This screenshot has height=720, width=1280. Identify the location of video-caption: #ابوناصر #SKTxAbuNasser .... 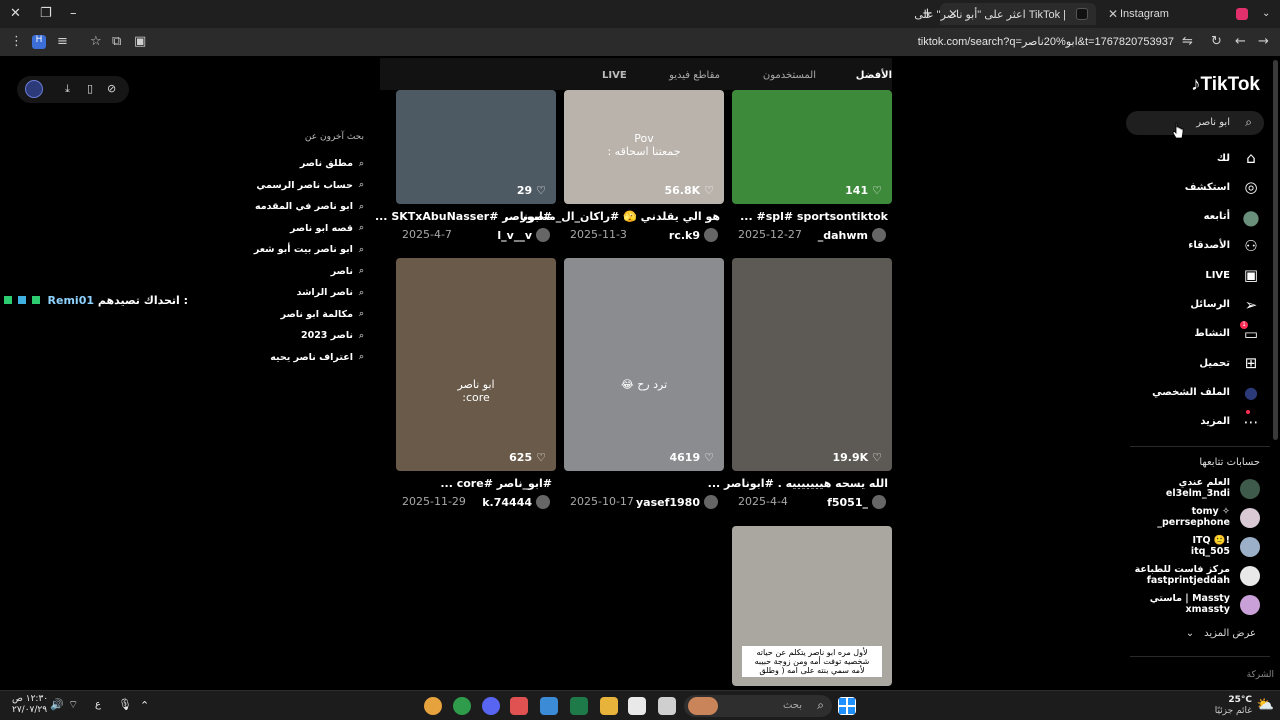
(463, 216).